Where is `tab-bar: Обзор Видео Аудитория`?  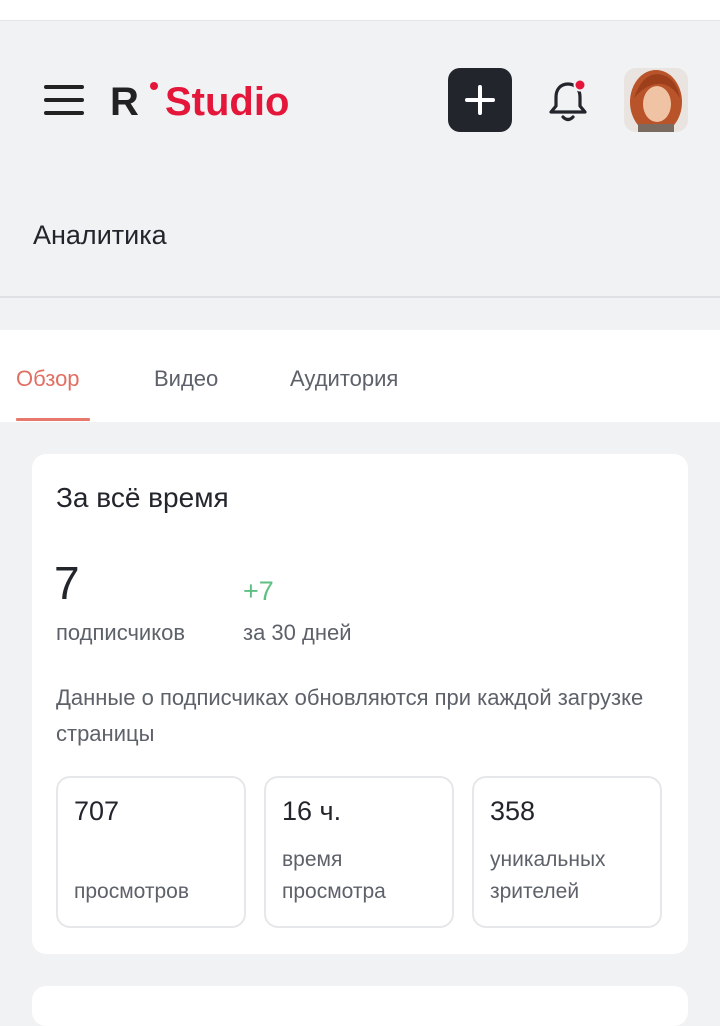 tab-bar: Обзор Видео Аудитория is located at coordinates (360, 376).